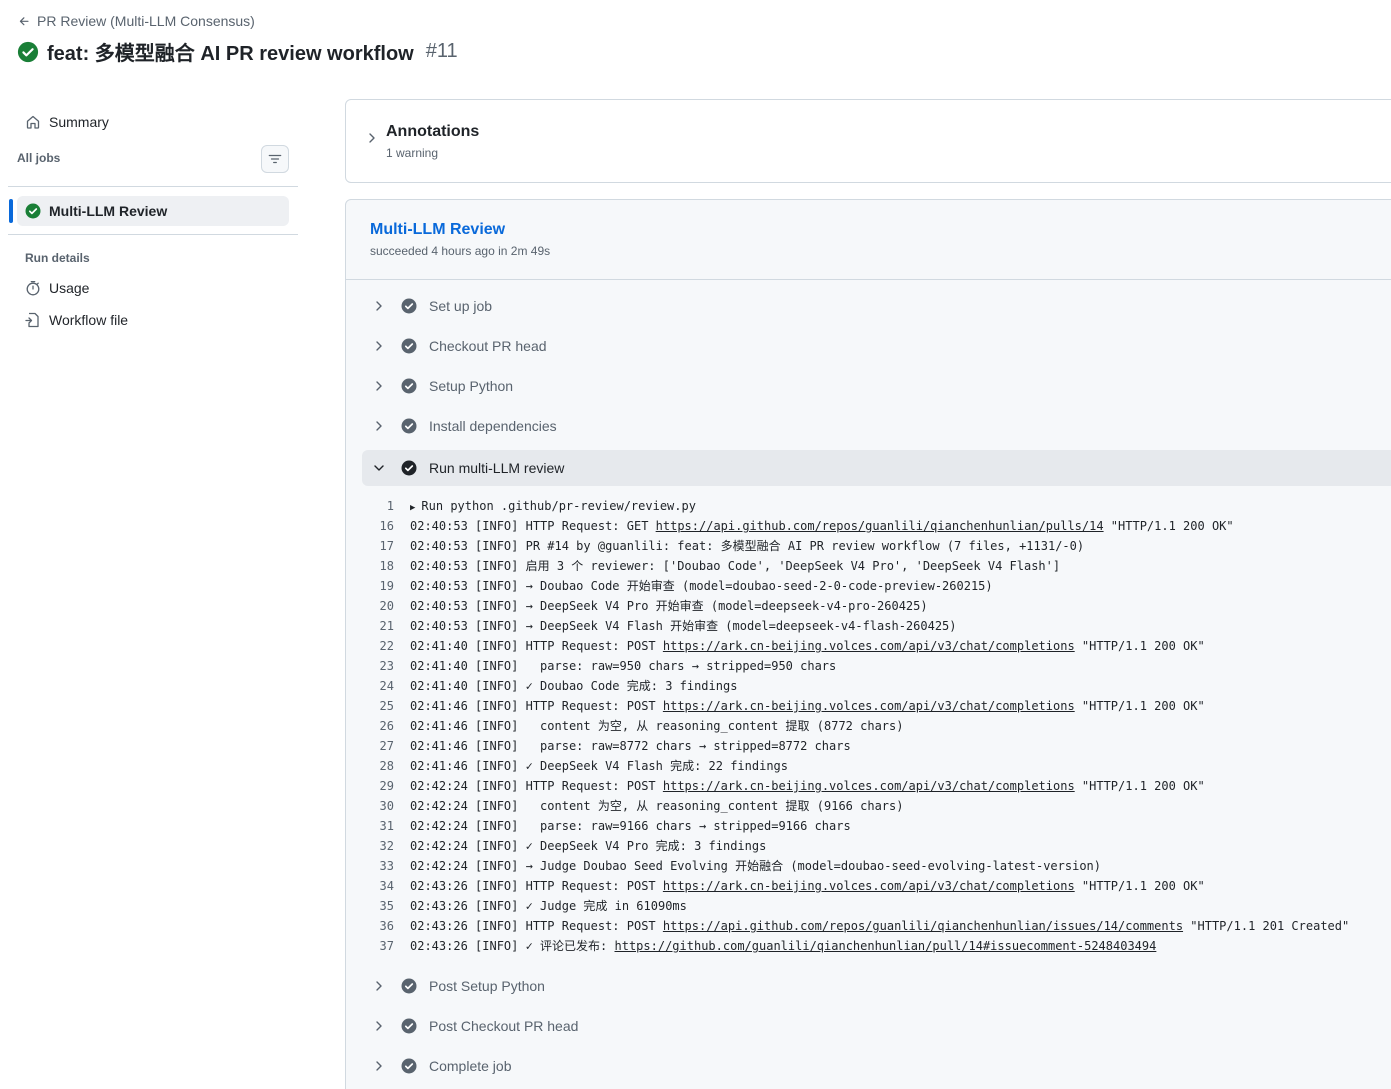  Describe the element at coordinates (412, 508) in the screenshot. I see `triangle-right-icon: ▶` at that location.